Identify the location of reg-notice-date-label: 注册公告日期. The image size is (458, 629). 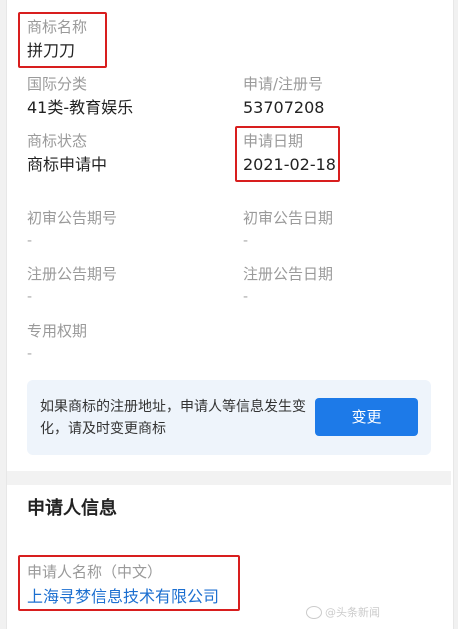
(288, 274).